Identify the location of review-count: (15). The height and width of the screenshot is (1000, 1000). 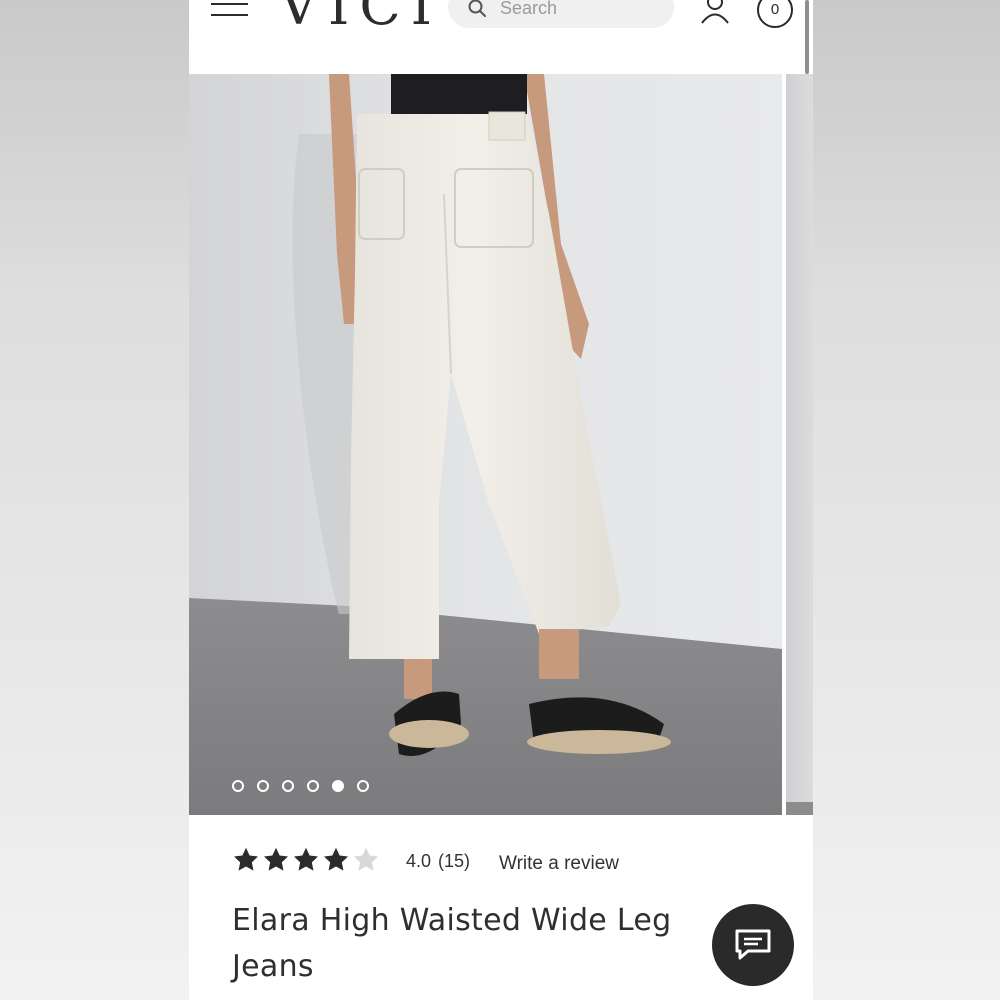
(454, 861).